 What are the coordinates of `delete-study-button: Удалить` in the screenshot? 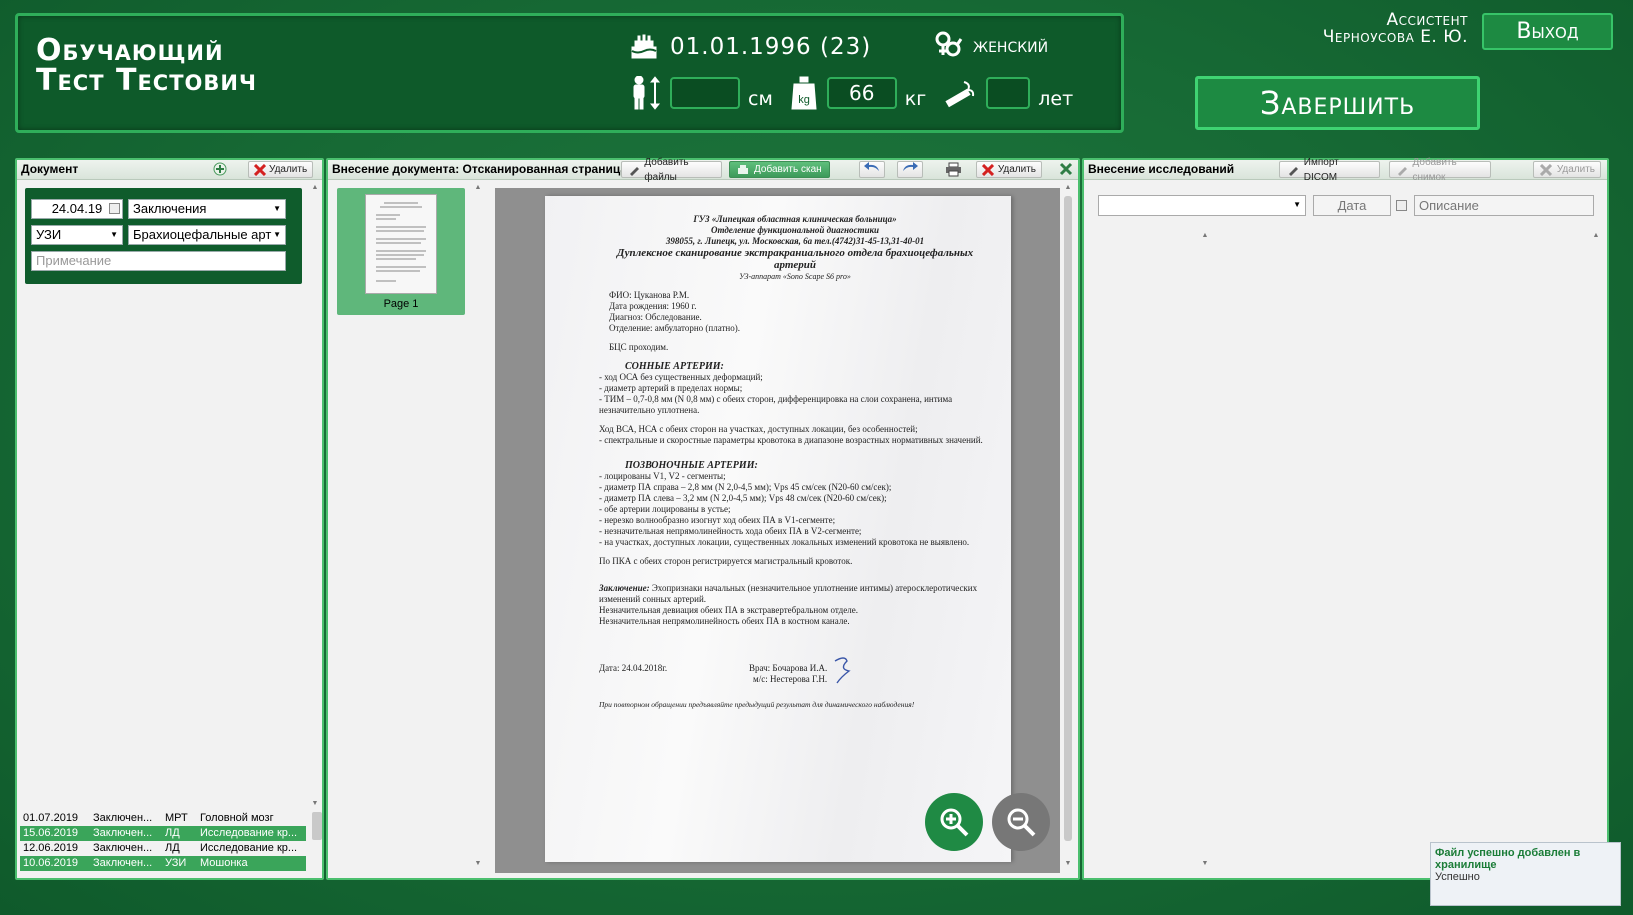 It's located at (1567, 169).